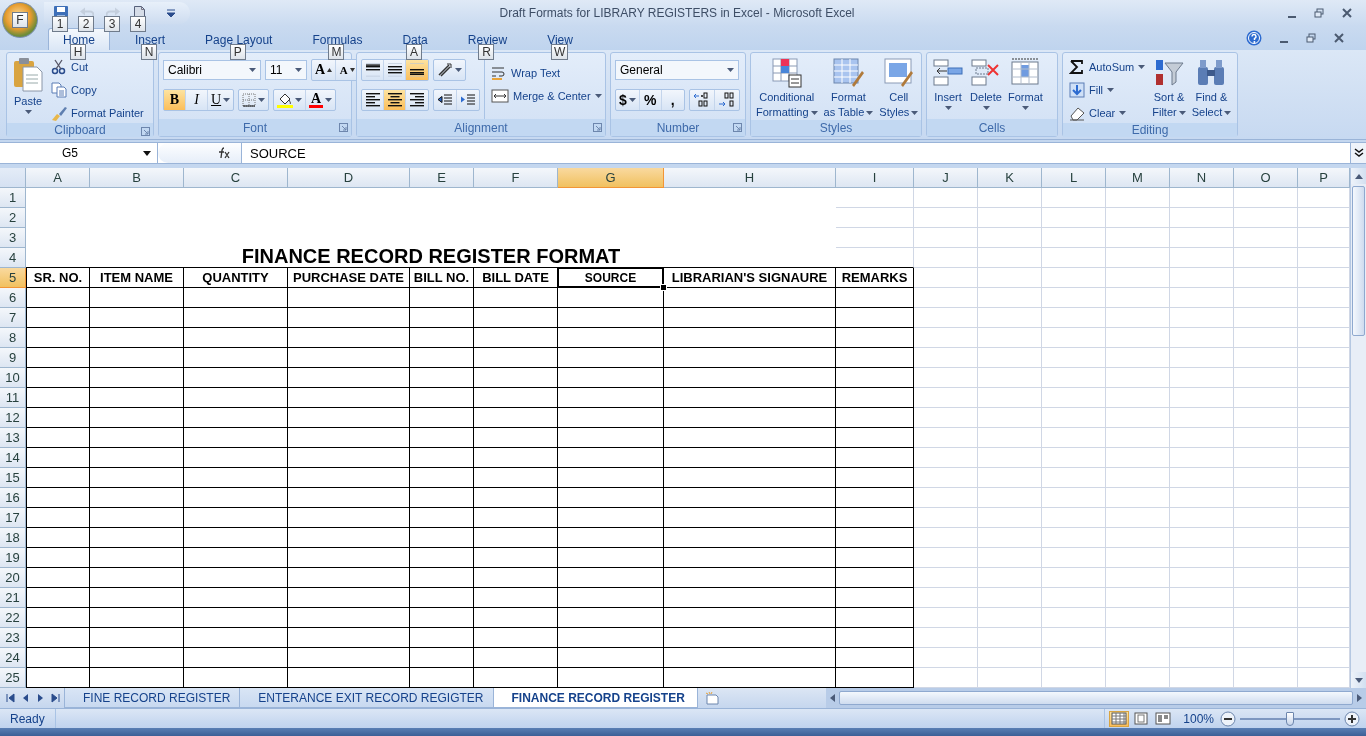  What do you see at coordinates (13, 558) in the screenshot?
I see `row-header: 19` at bounding box center [13, 558].